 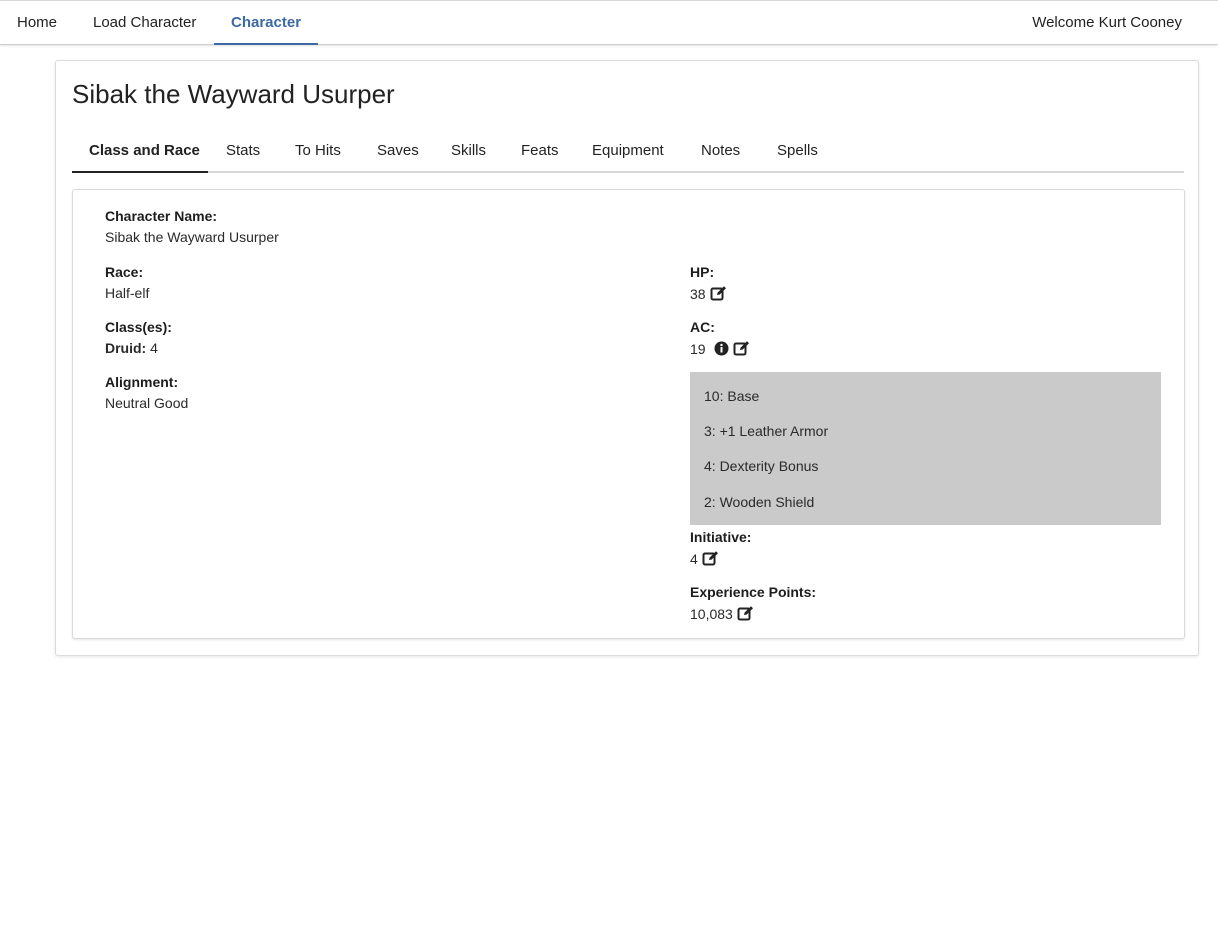 I want to click on welcome-user: Welcome Kurt Cooney, so click(x=1107, y=23).